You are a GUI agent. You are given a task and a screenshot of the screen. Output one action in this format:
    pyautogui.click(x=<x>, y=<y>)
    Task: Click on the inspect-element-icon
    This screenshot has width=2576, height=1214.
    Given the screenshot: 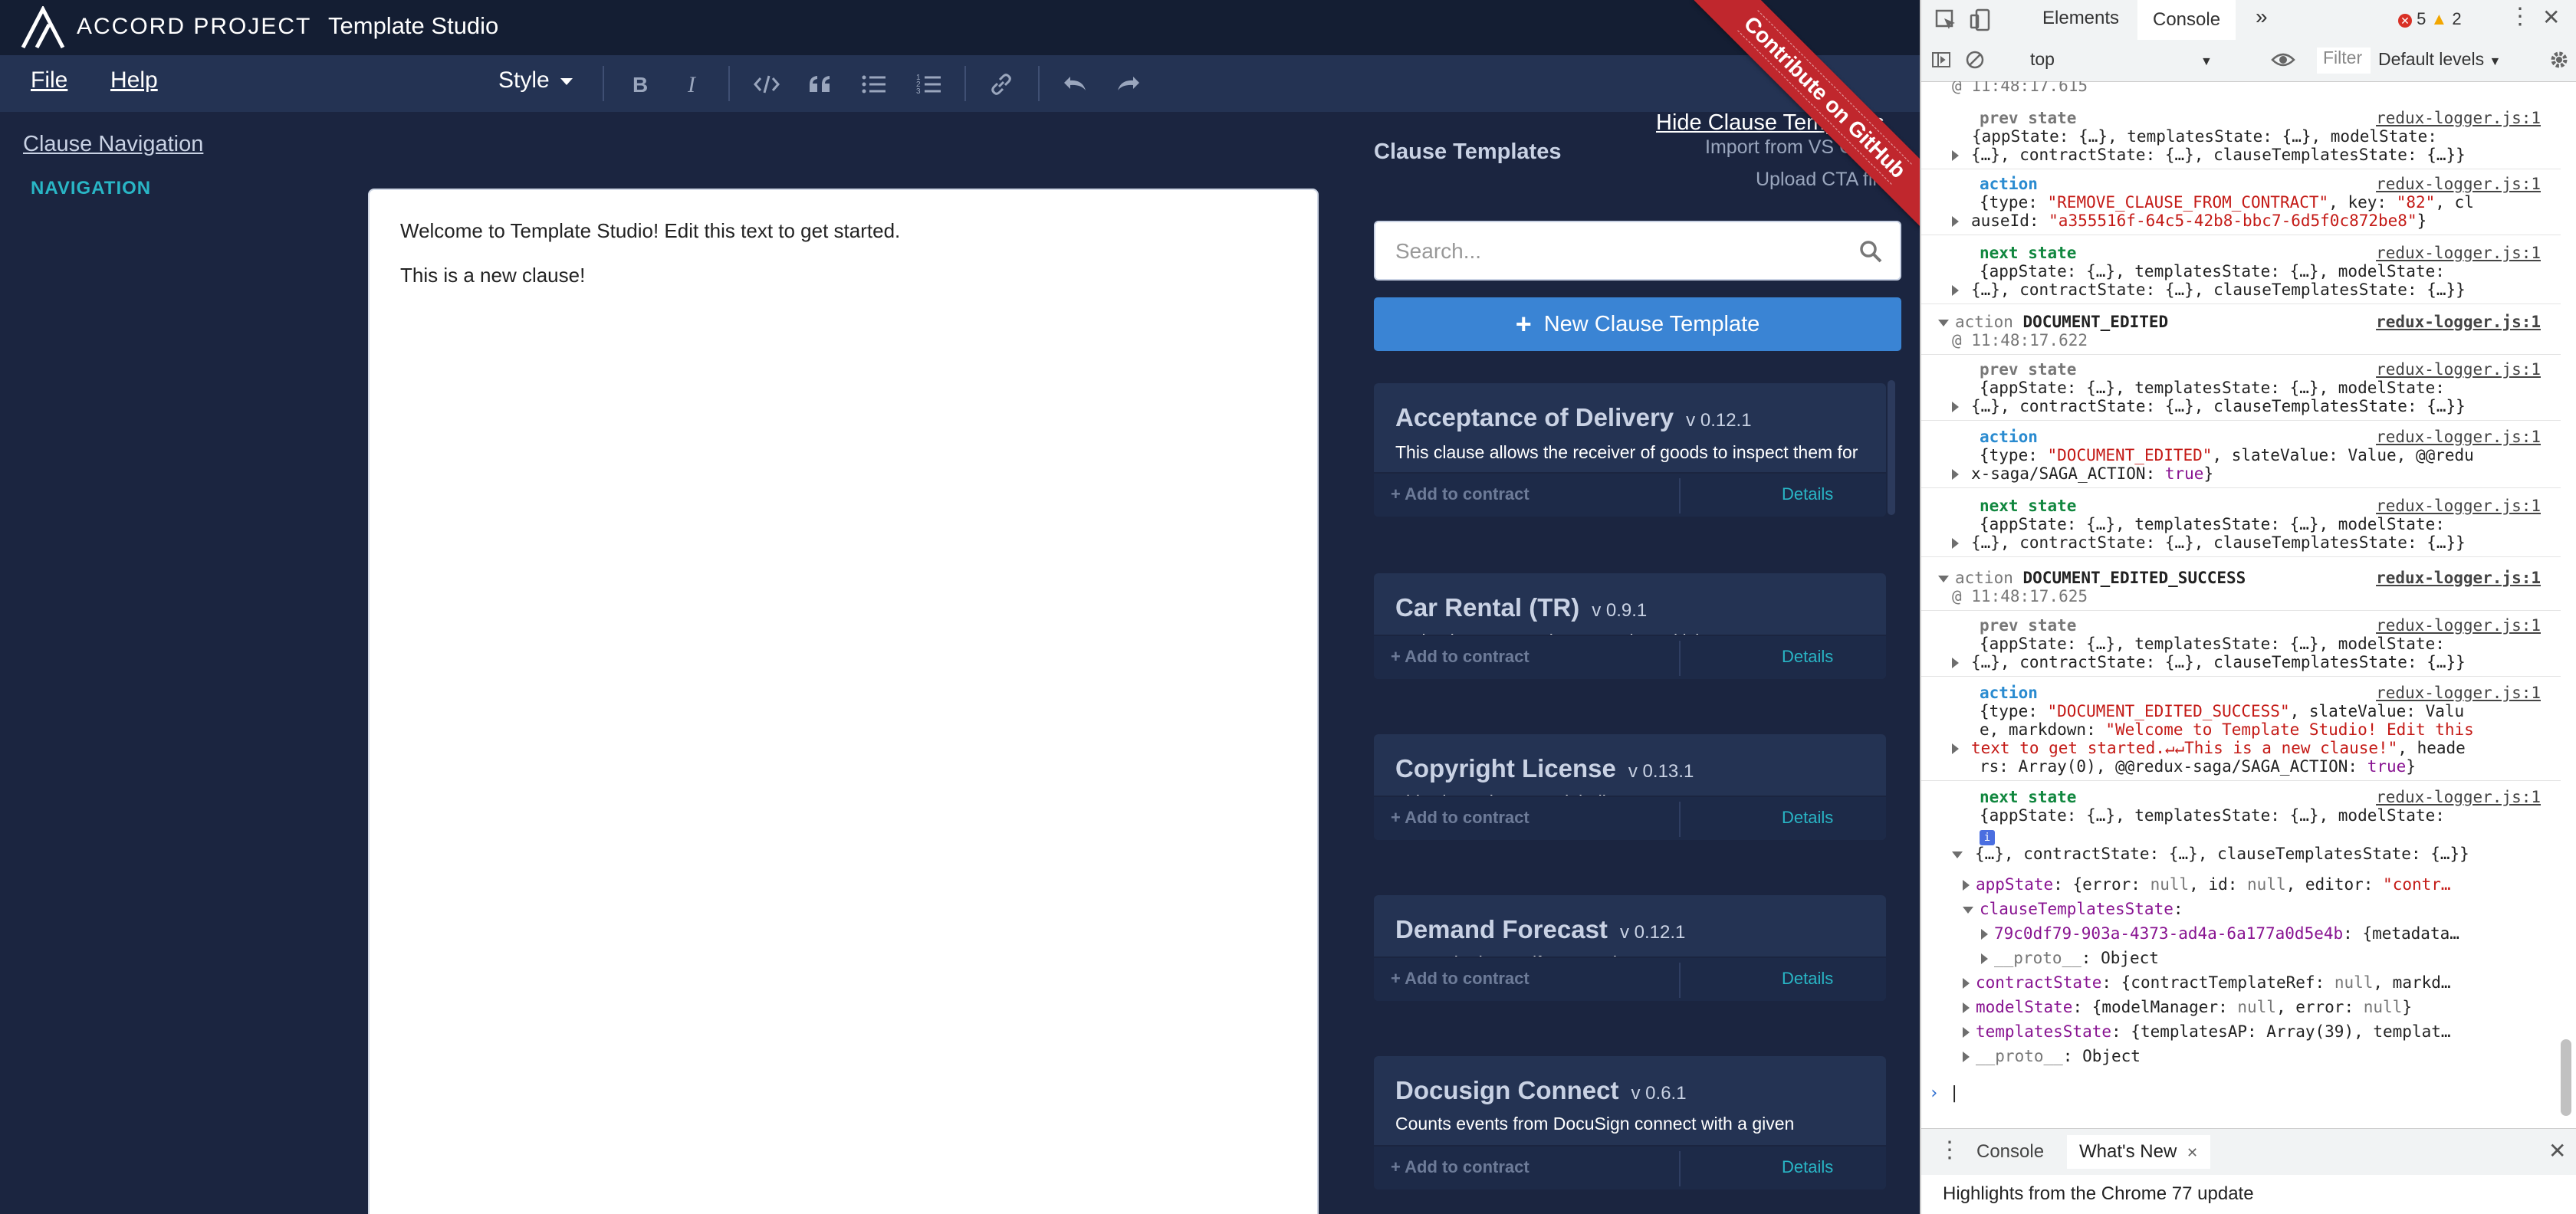 What is the action you would take?
    pyautogui.click(x=1946, y=20)
    